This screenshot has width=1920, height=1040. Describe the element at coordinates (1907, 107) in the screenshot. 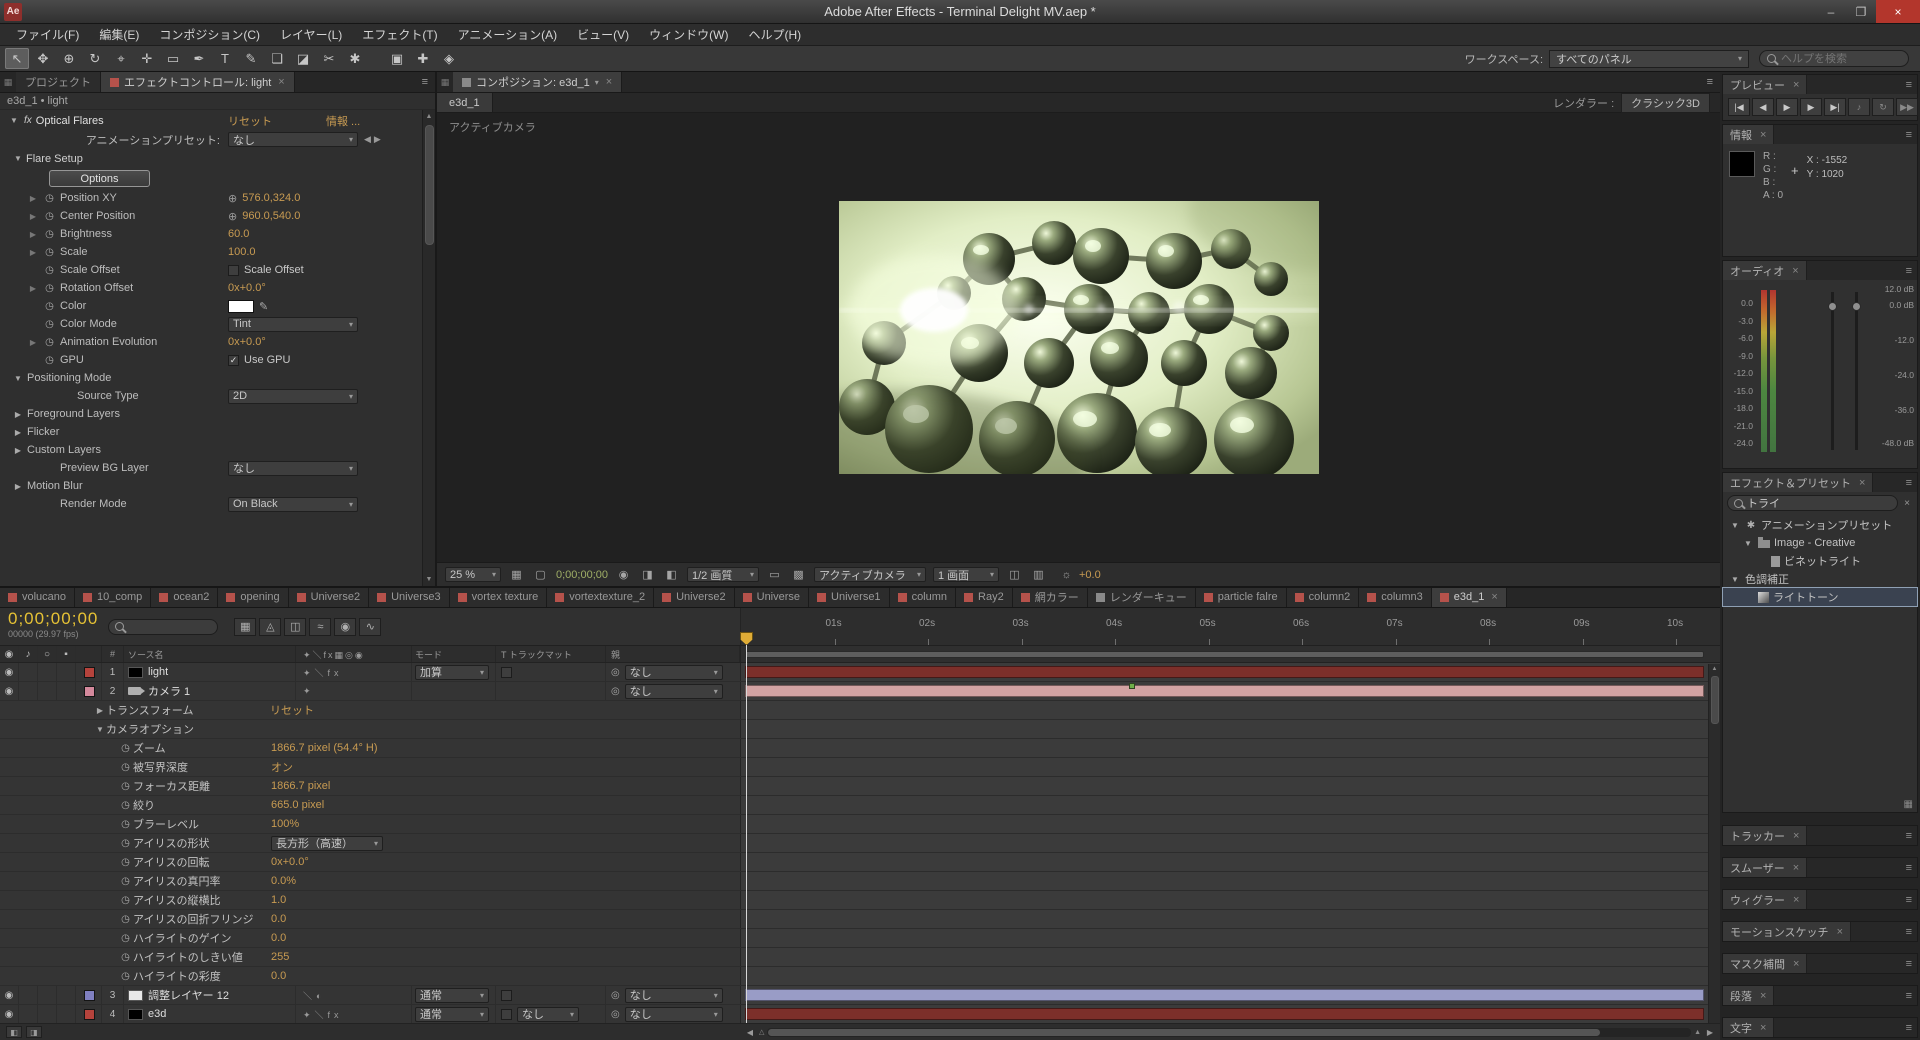

I see `ram-preview-button: ▶▶` at that location.